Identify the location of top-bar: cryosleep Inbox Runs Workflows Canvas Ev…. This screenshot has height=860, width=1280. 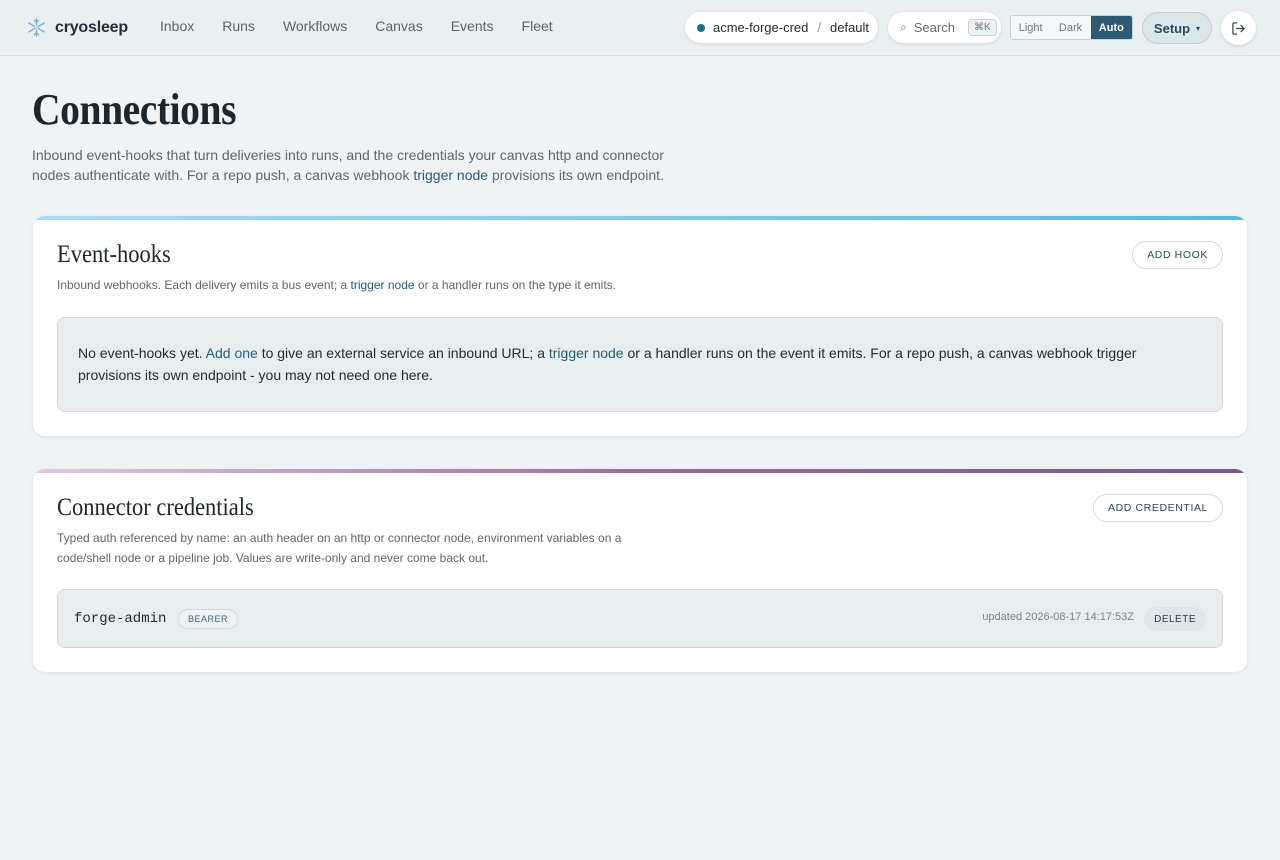
(640, 28).